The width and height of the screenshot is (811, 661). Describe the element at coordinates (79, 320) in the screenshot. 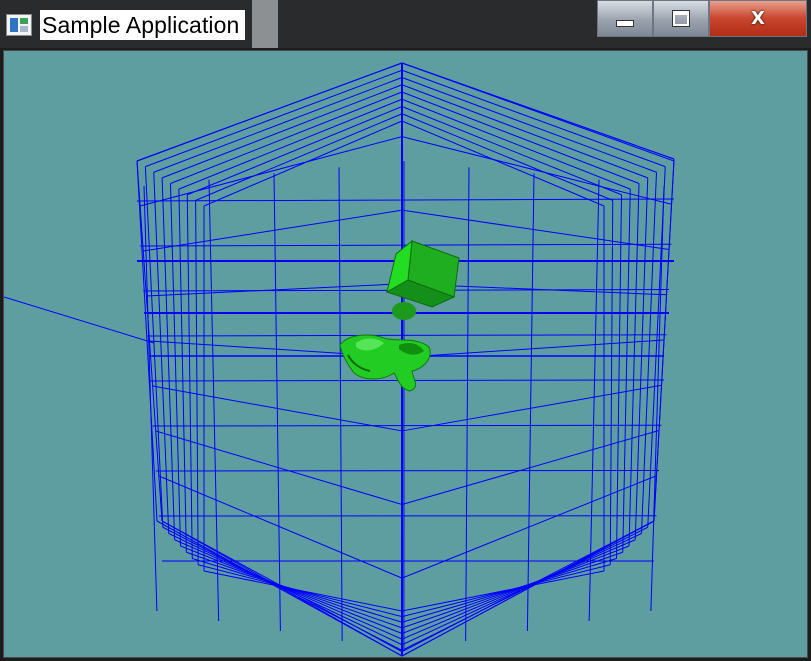

I see `ray-line` at that location.